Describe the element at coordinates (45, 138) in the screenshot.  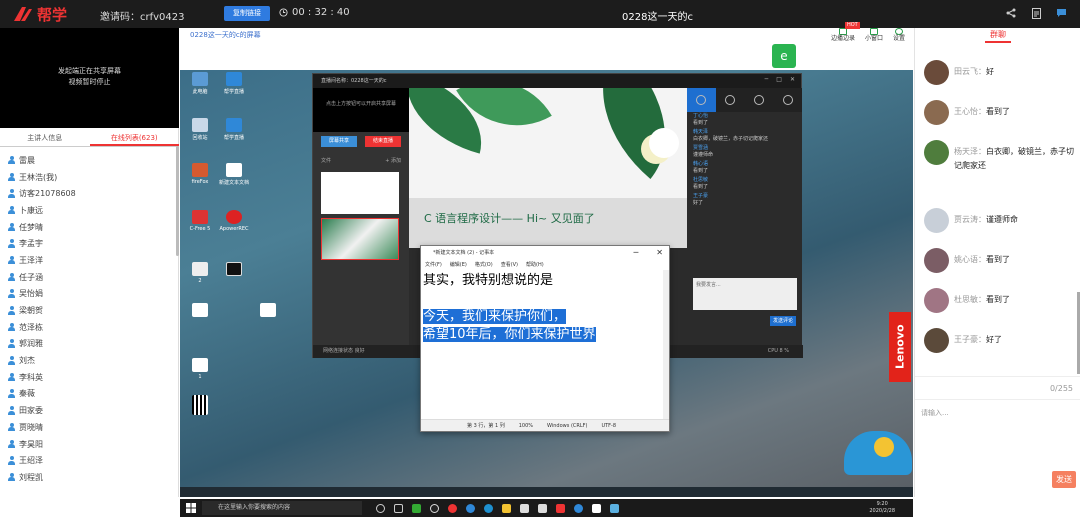
I see `tab-host-info: 主讲人信息` at that location.